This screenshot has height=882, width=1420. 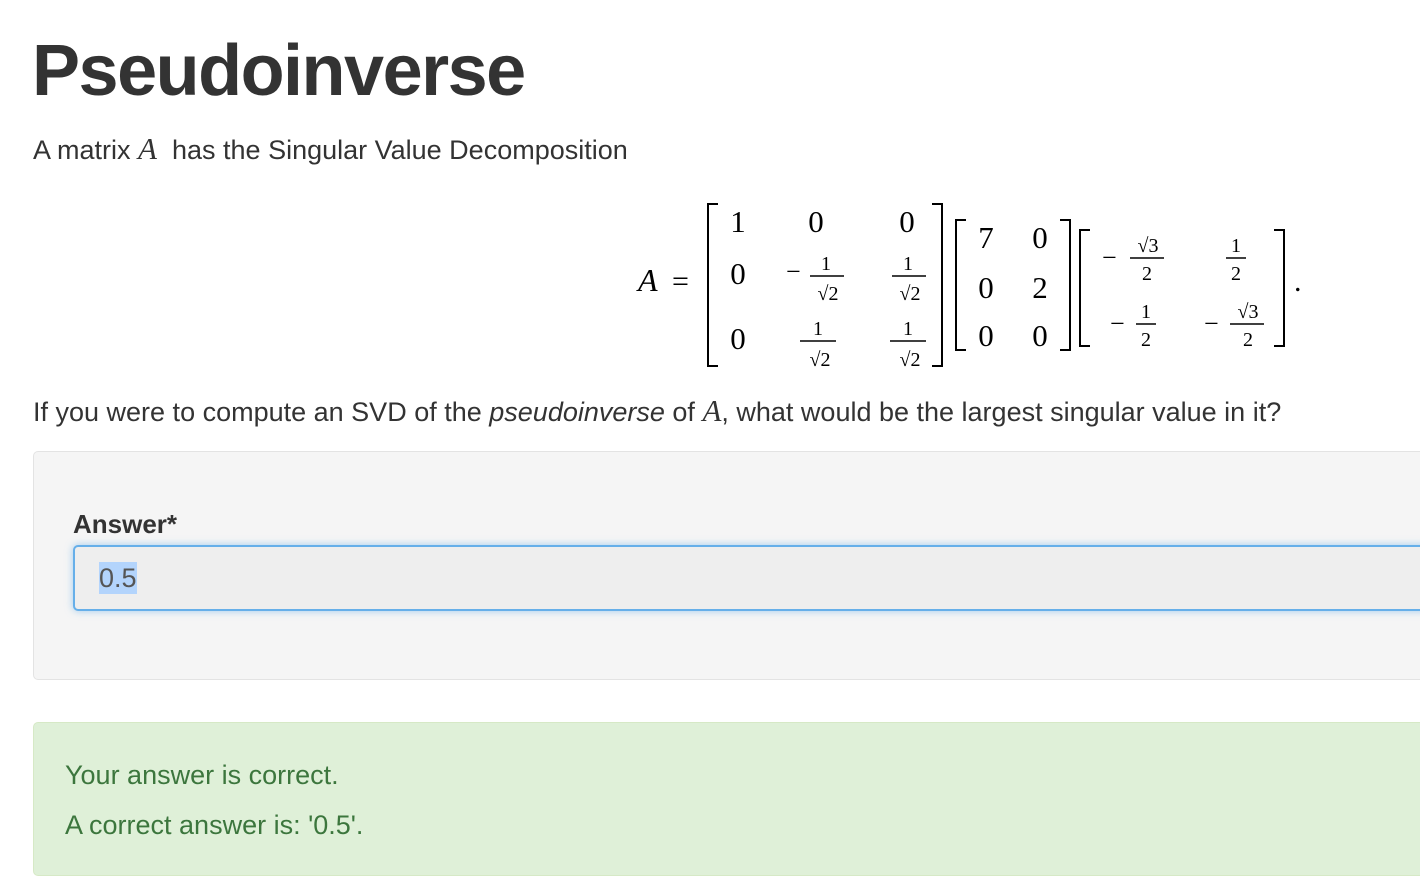 I want to click on feedback-correct-answer: A correct answer is: '0.5'., so click(x=214, y=825).